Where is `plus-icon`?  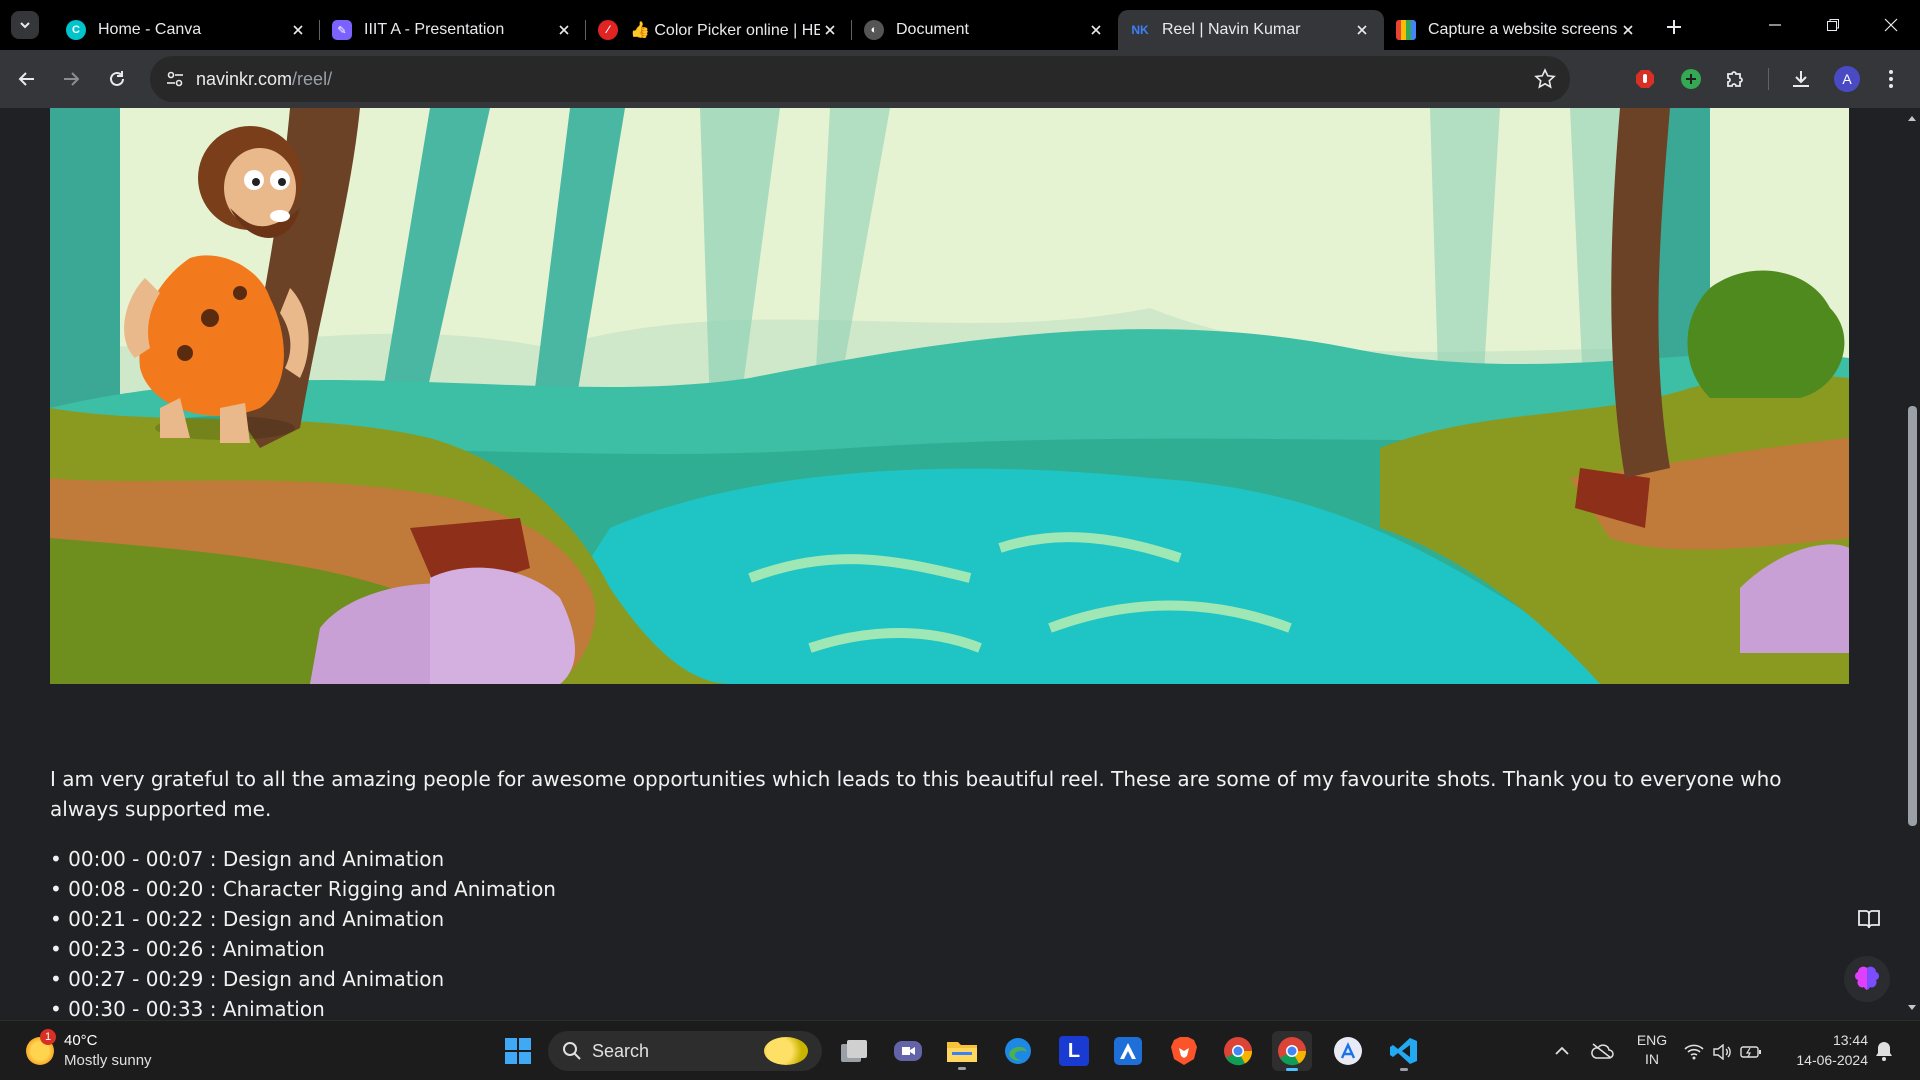
plus-icon is located at coordinates (1674, 27).